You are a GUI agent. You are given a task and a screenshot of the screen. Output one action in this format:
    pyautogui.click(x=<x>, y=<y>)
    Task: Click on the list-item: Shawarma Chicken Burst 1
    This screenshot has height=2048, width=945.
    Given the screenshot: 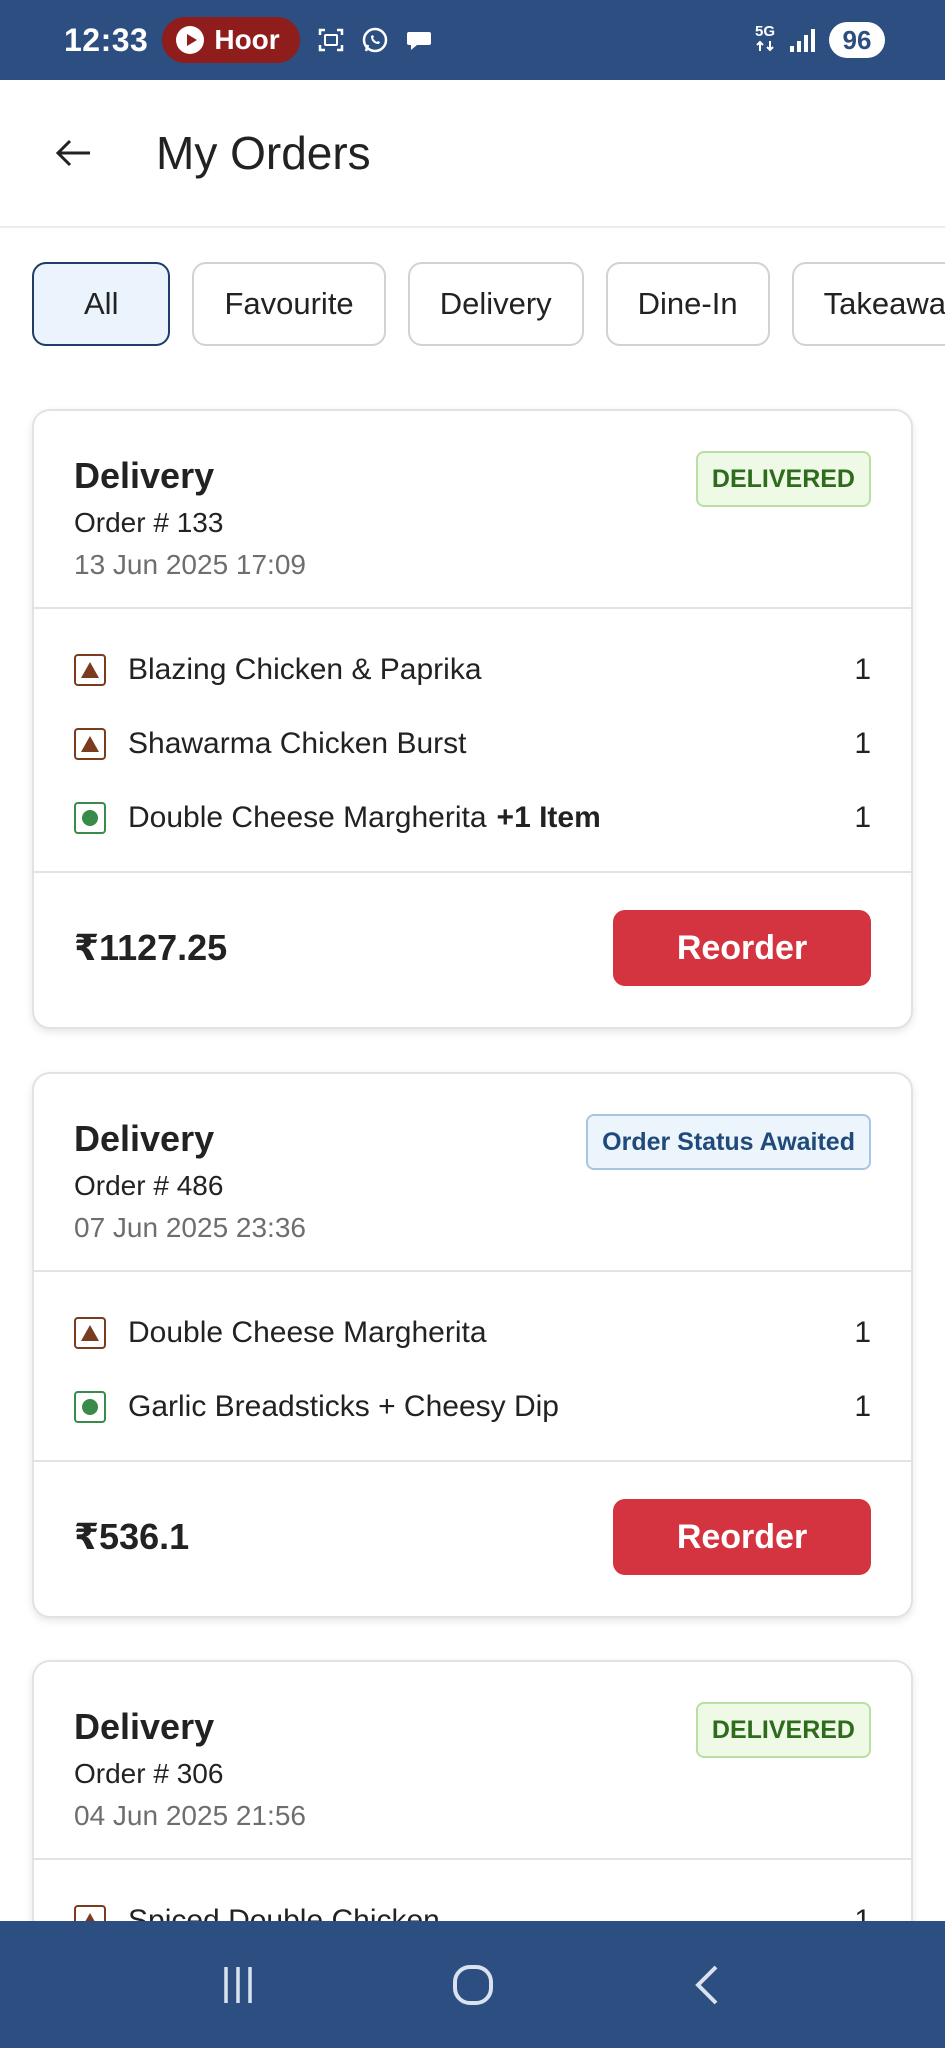 What is the action you would take?
    pyautogui.click(x=472, y=744)
    